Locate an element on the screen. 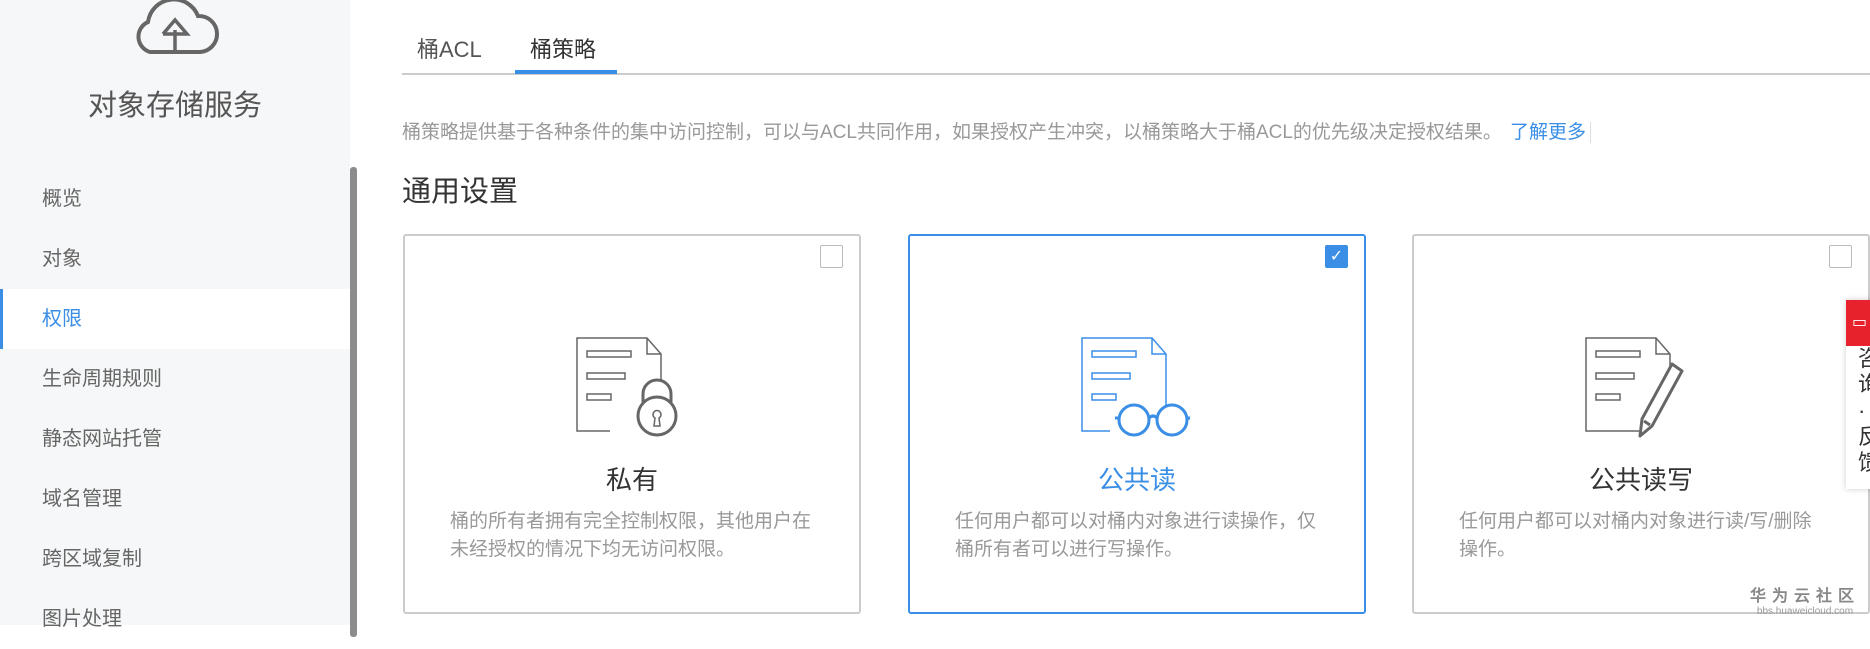 This screenshot has height=649, width=1870. watermark-url: bbs.huaweicloud.com is located at coordinates (1805, 611).